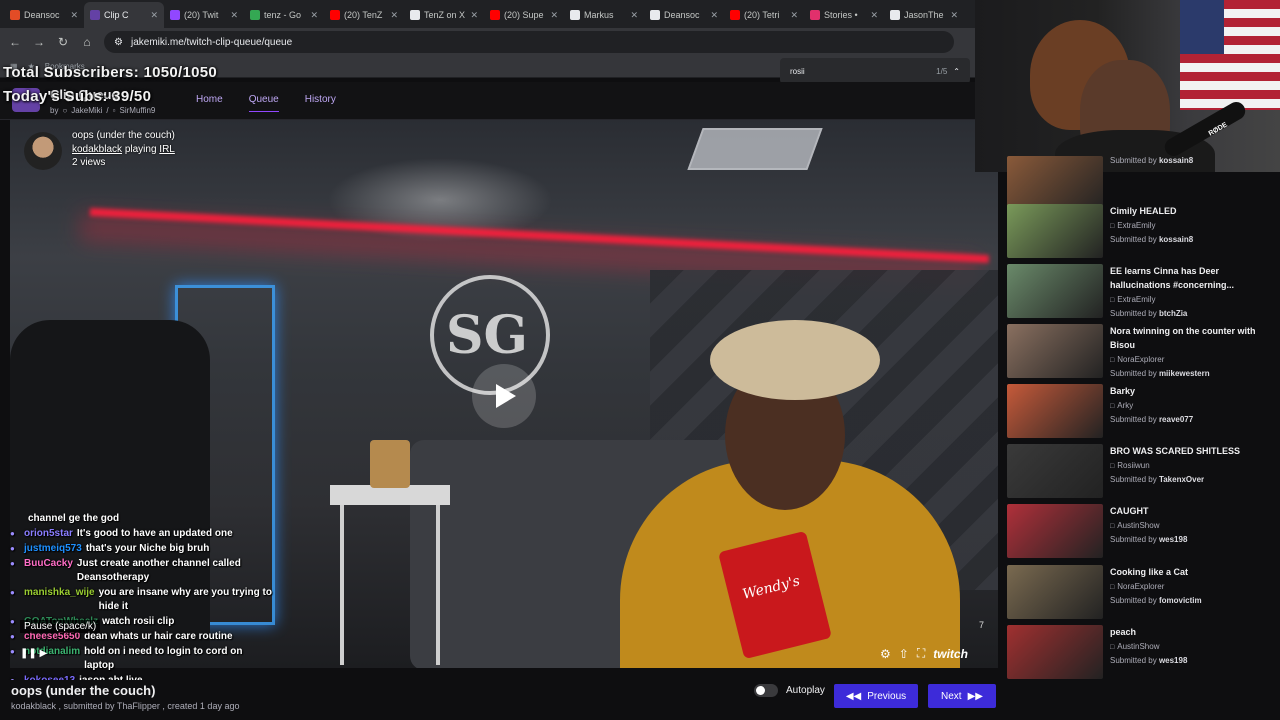 This screenshot has height=720, width=1280. What do you see at coordinates (53, 549) in the screenshot?
I see `chat-username: justmeiq573` at bounding box center [53, 549].